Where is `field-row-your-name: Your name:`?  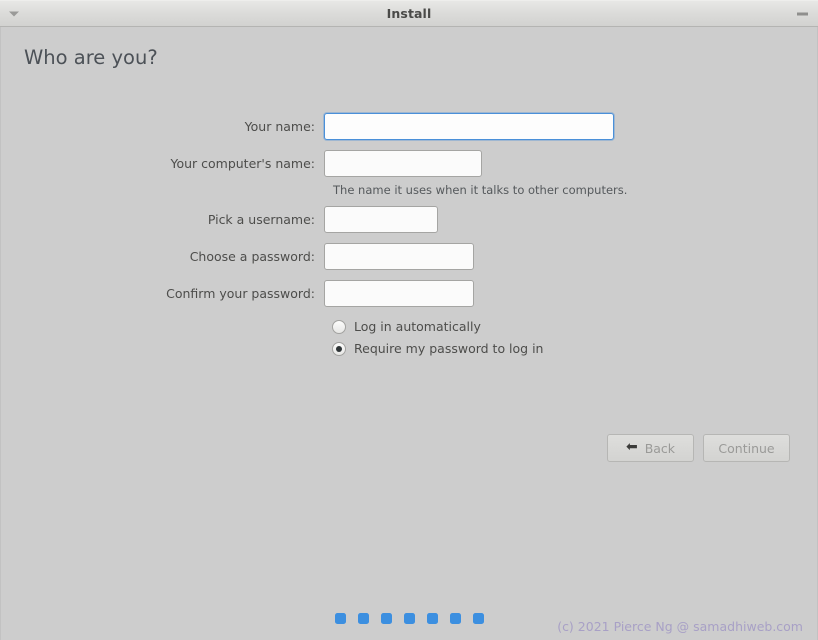
field-row-your-name: Your name: is located at coordinates (409, 126).